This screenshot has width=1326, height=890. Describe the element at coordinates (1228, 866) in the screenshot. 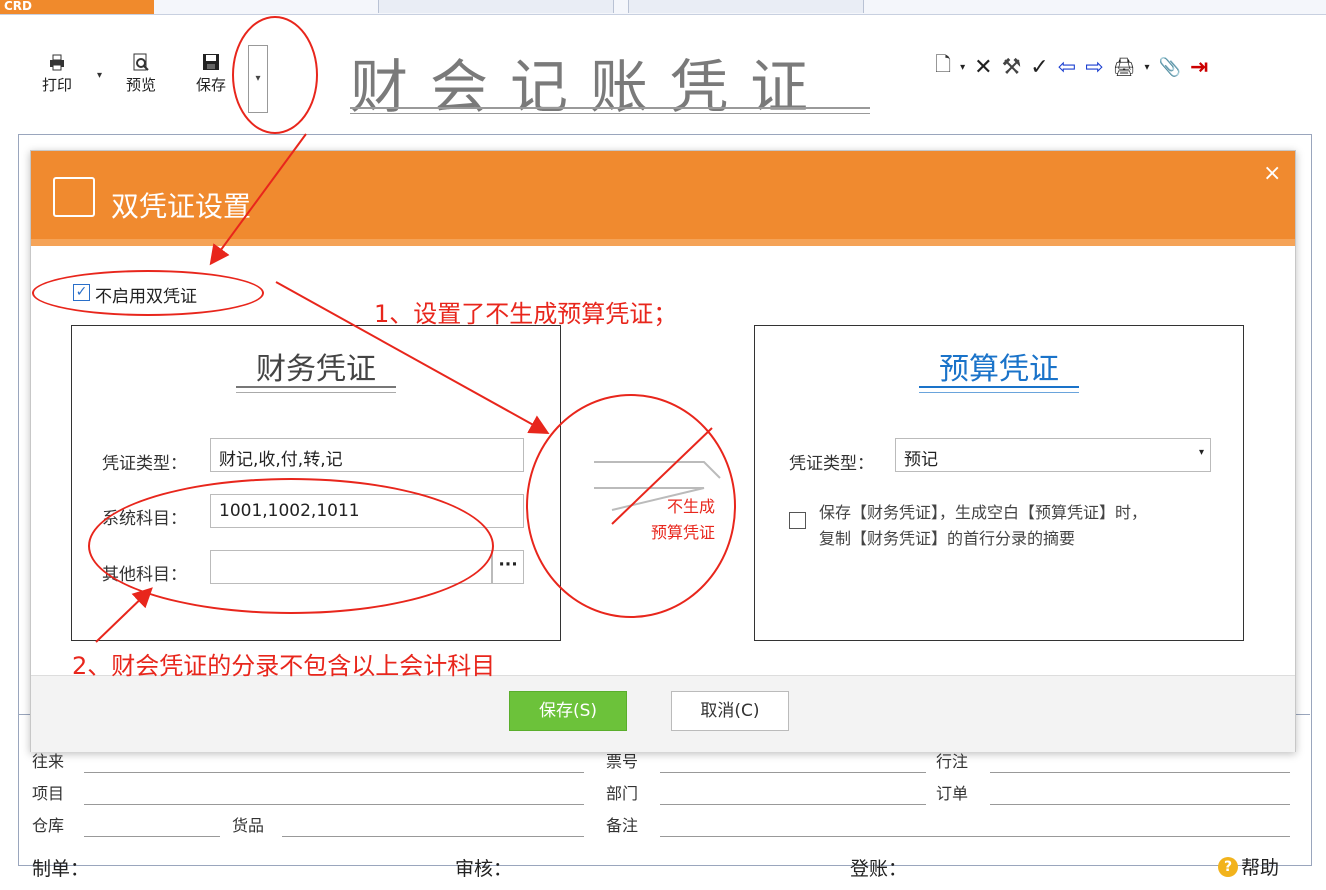

I see `help-icon: ?` at that location.